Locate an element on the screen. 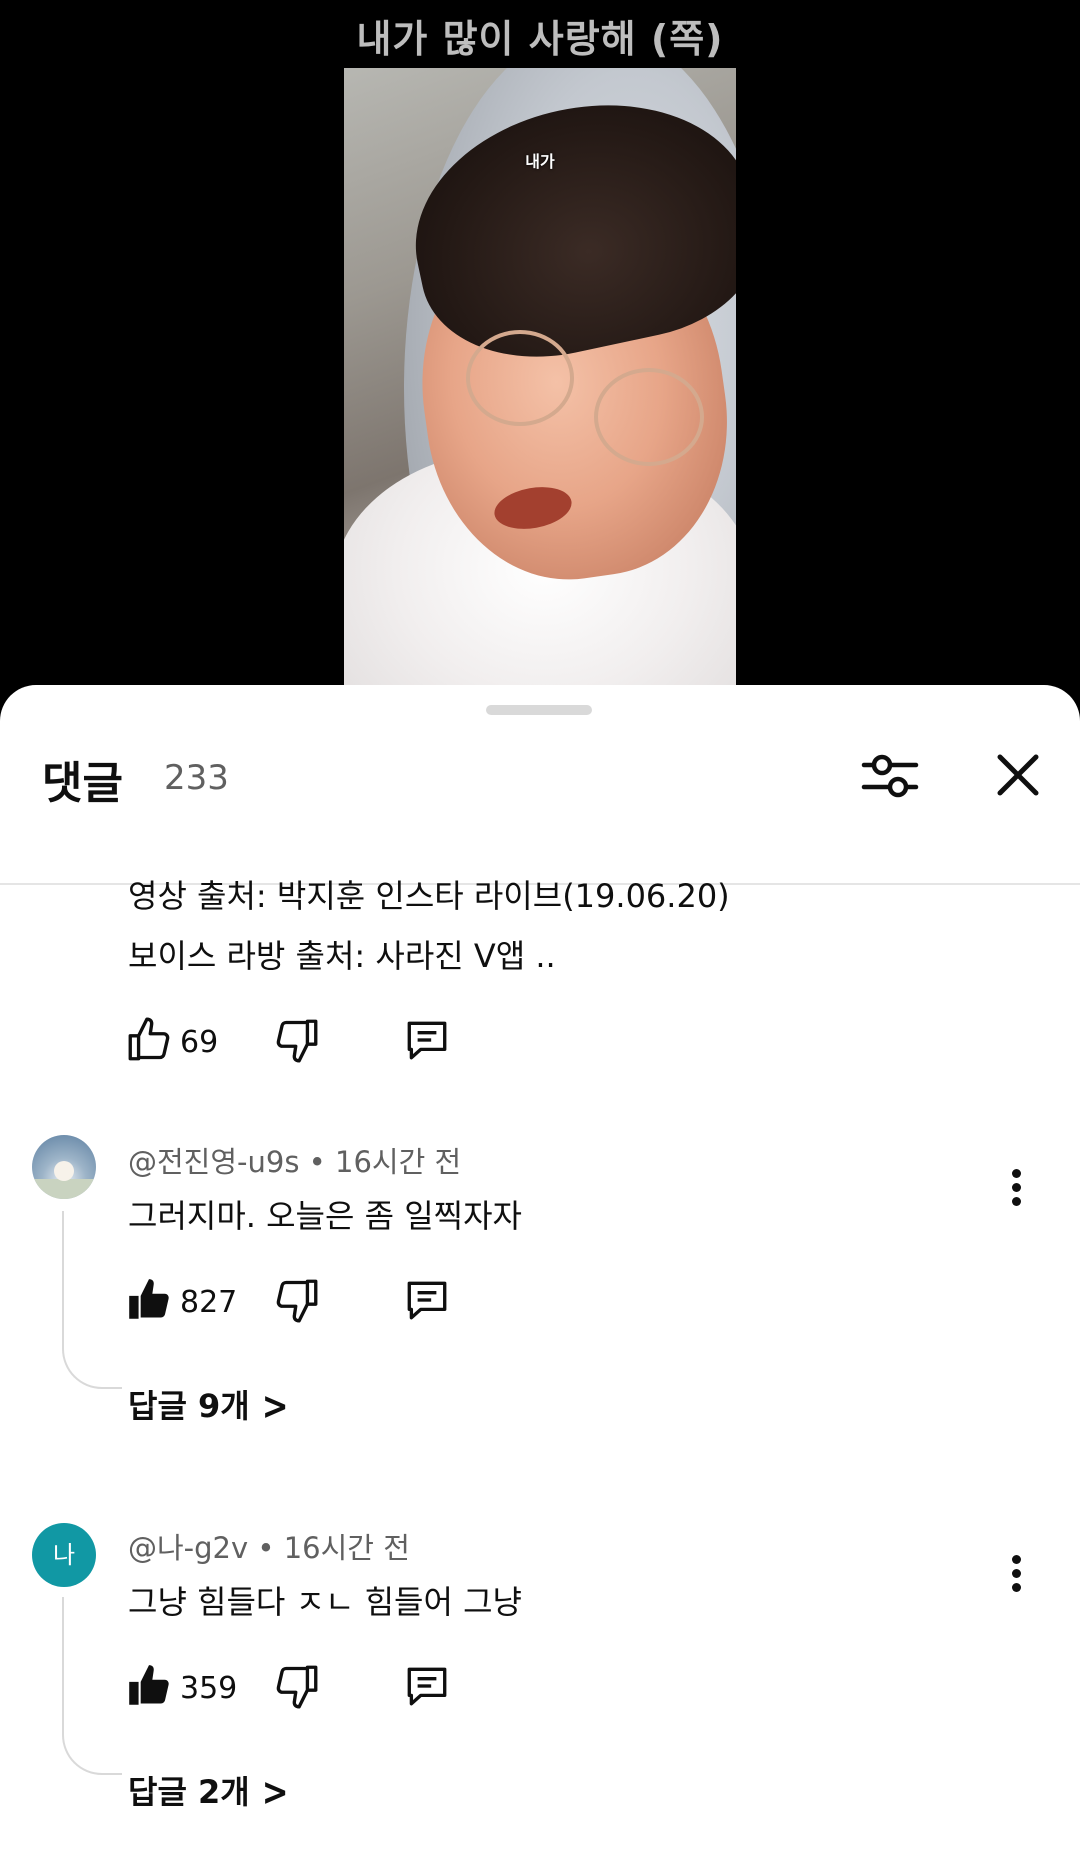 This screenshot has width=1080, height=1859. like-count: 827 is located at coordinates (209, 1302).